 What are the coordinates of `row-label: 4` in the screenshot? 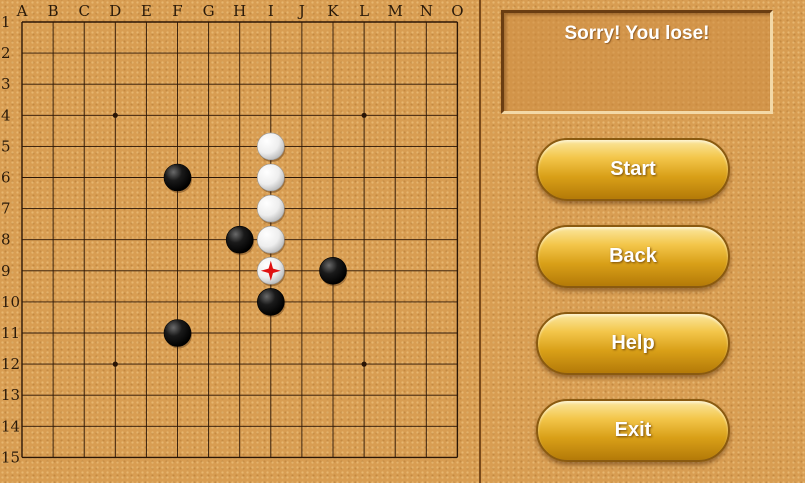 It's located at (6, 115).